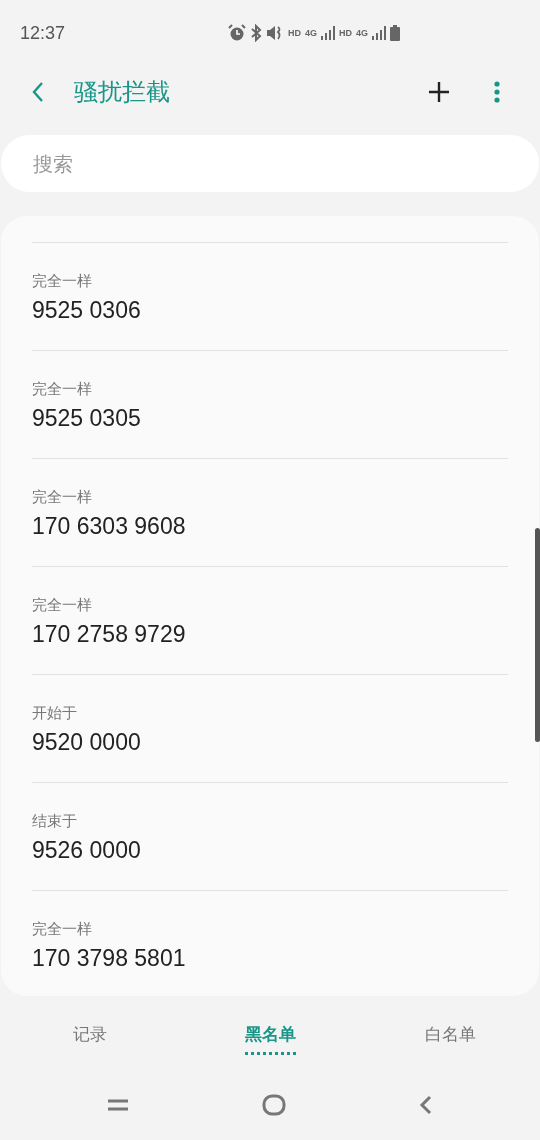 Image resolution: width=540 pixels, height=1140 pixels. Describe the element at coordinates (43, 33) in the screenshot. I see `clock-time: 12:37` at that location.